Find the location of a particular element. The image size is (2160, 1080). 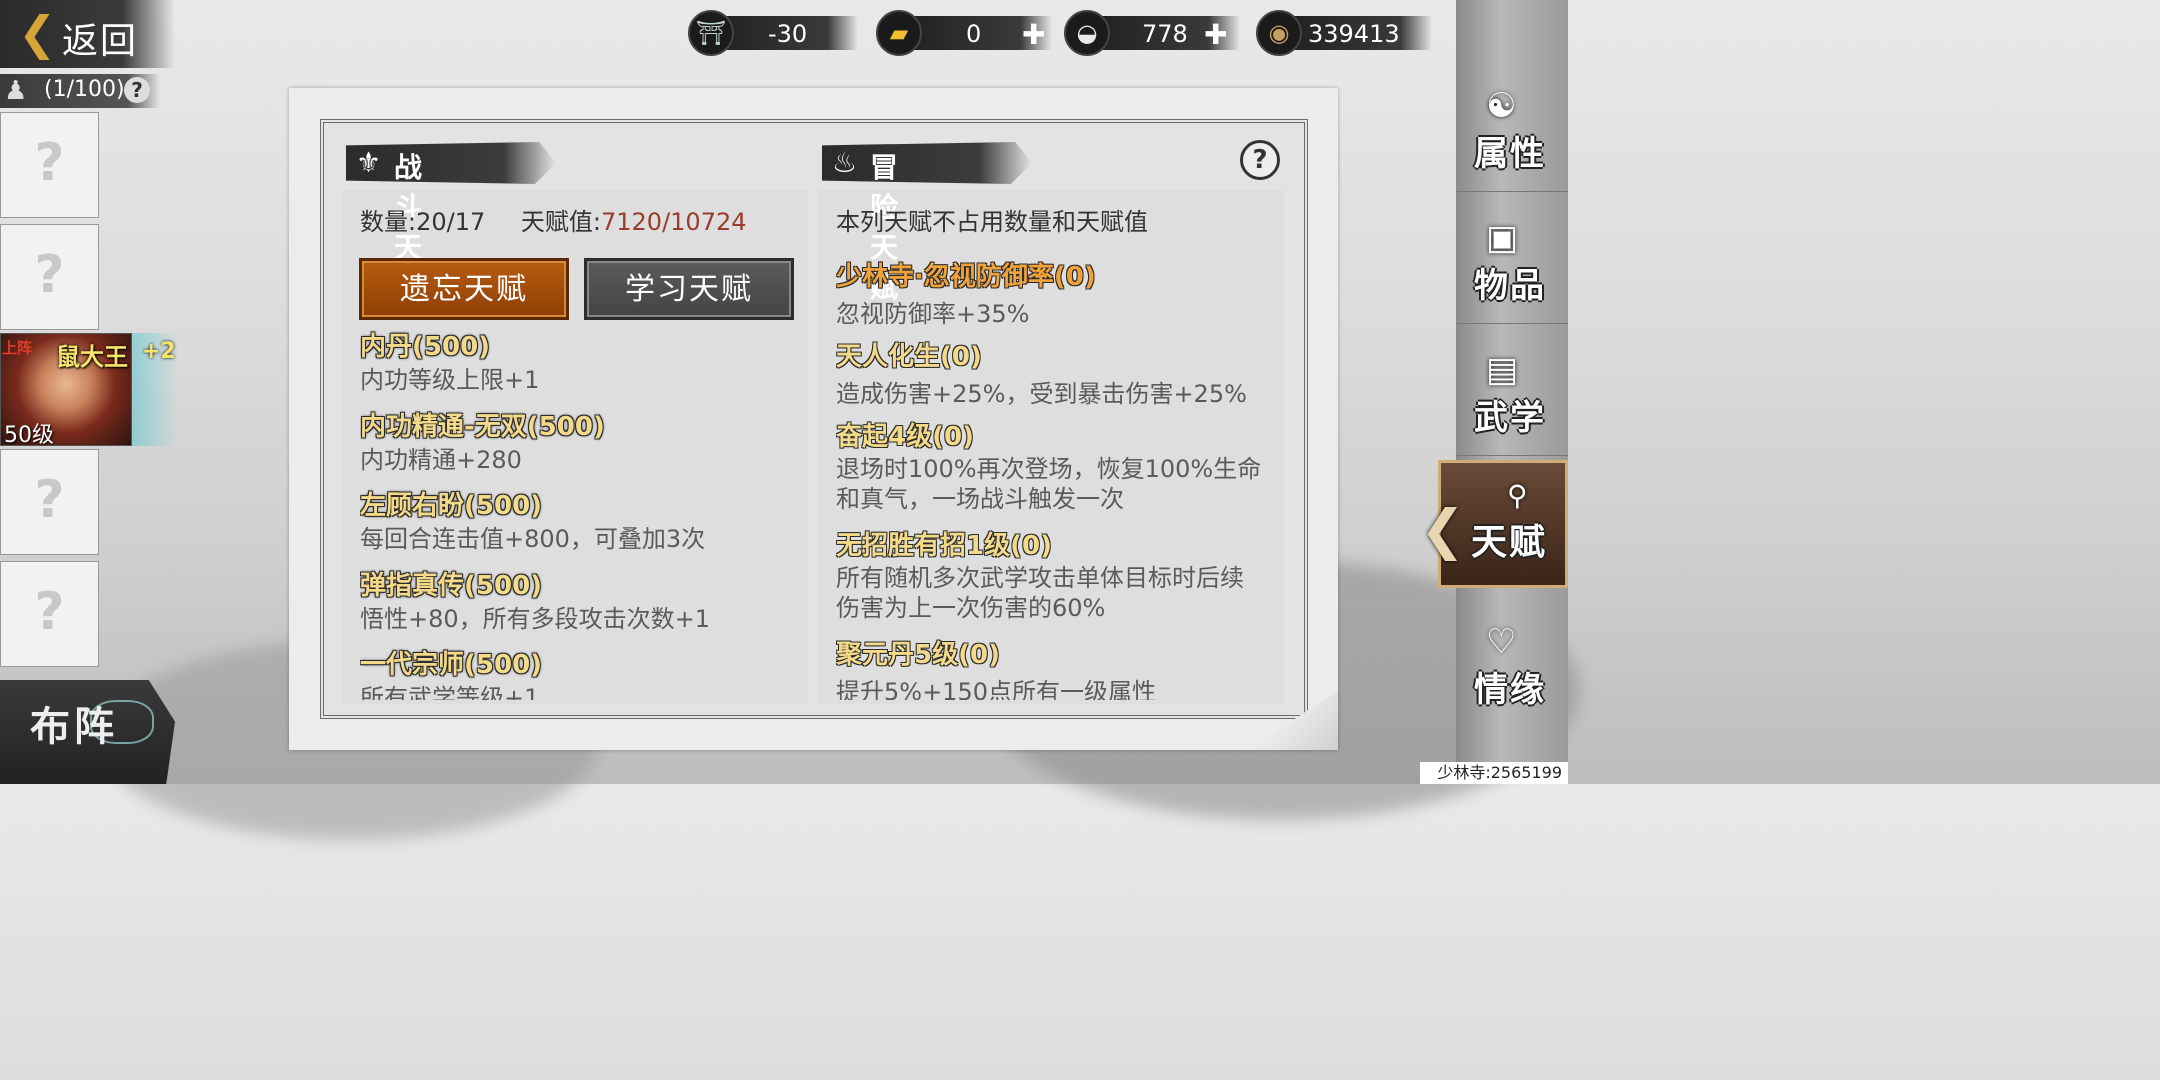

learn-talent-button: 学习天赋 is located at coordinates (689, 289).